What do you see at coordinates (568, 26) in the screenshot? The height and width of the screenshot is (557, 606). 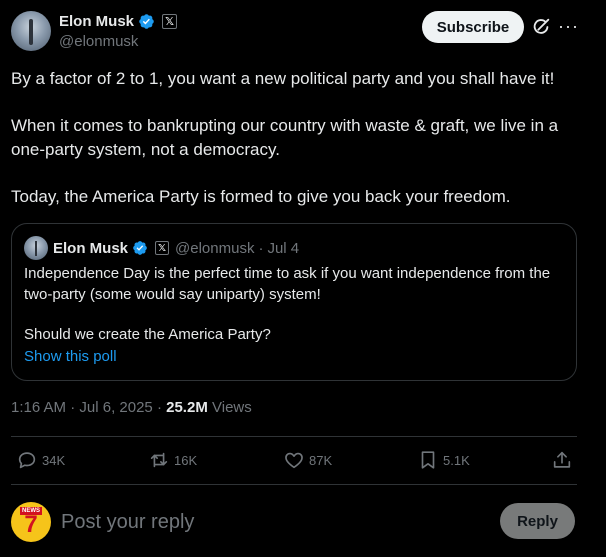 I see `more-icon: ···` at bounding box center [568, 26].